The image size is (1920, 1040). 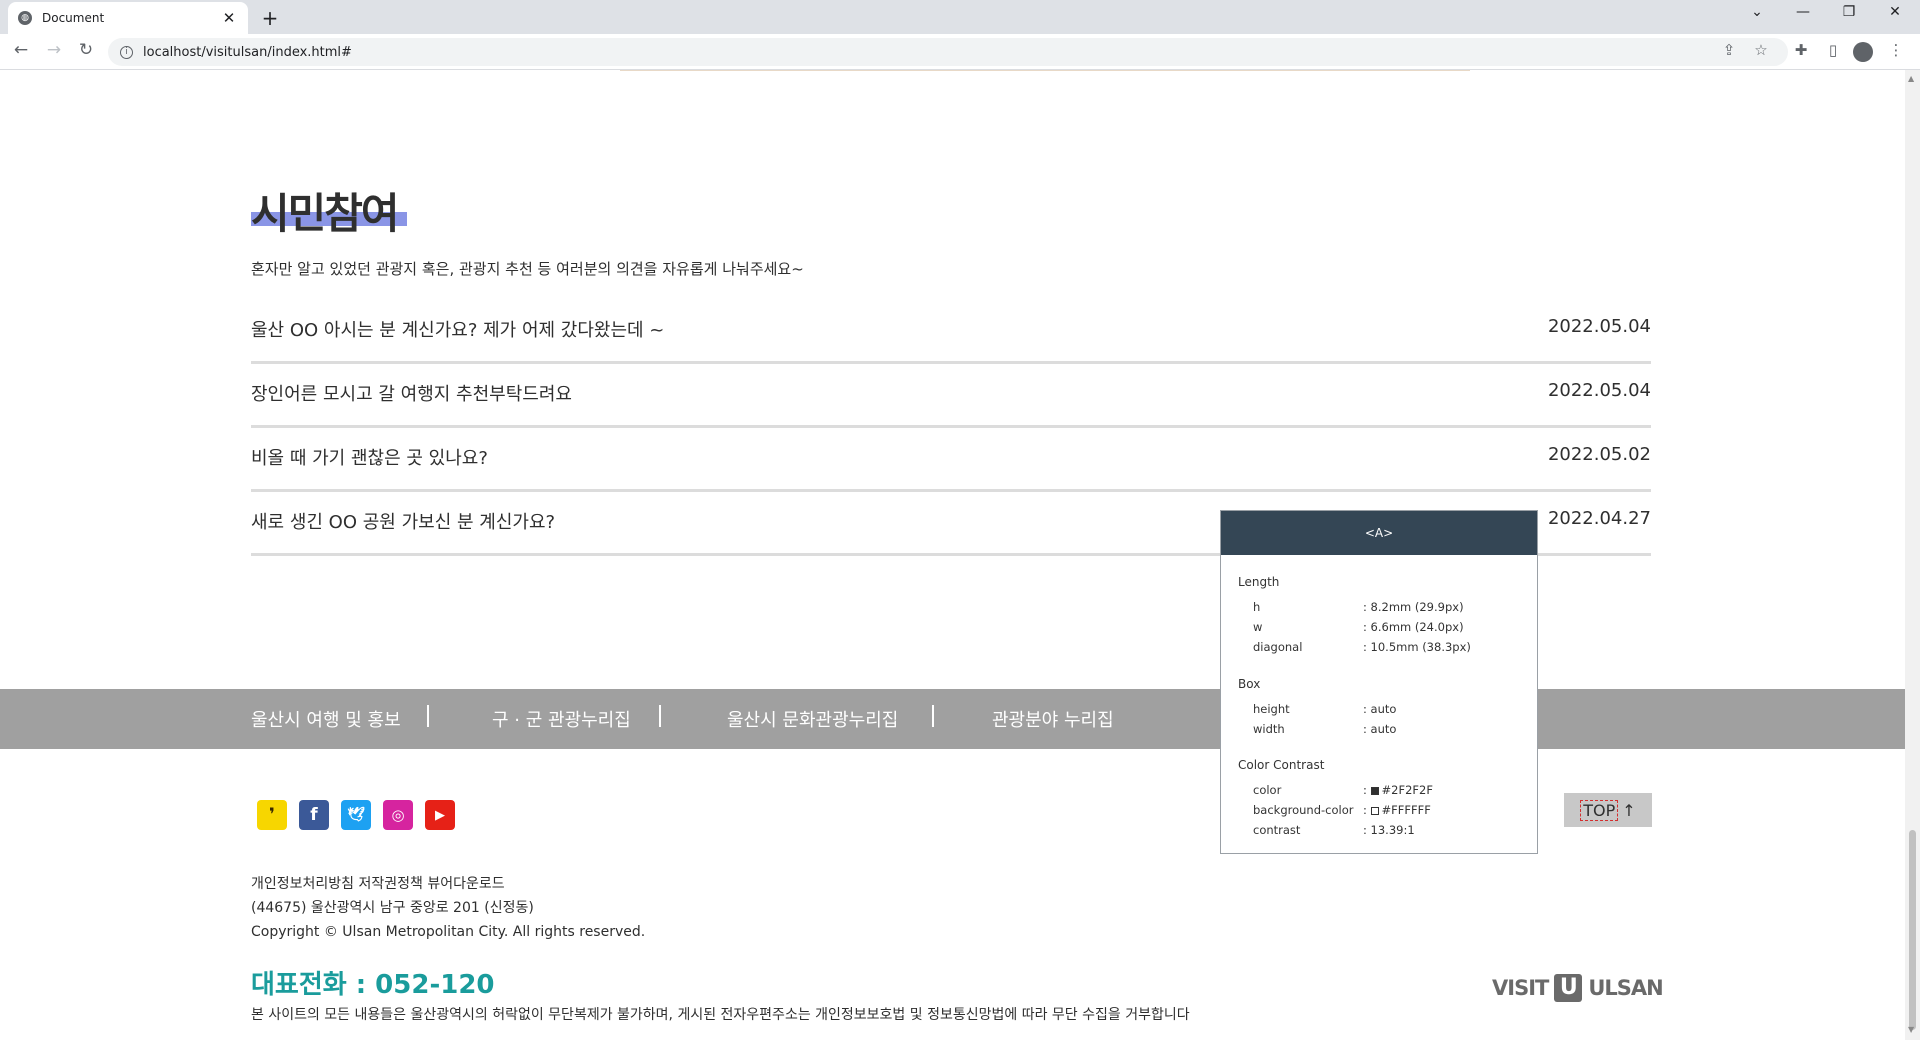 I want to click on top-label: TOP, so click(x=1599, y=810).